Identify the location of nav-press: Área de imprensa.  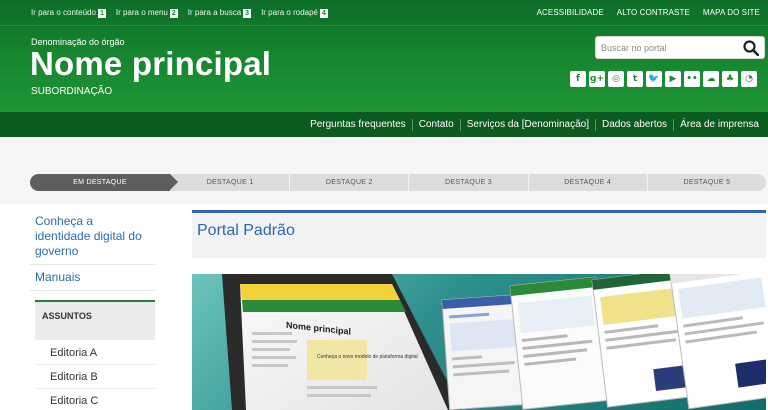
(719, 124).